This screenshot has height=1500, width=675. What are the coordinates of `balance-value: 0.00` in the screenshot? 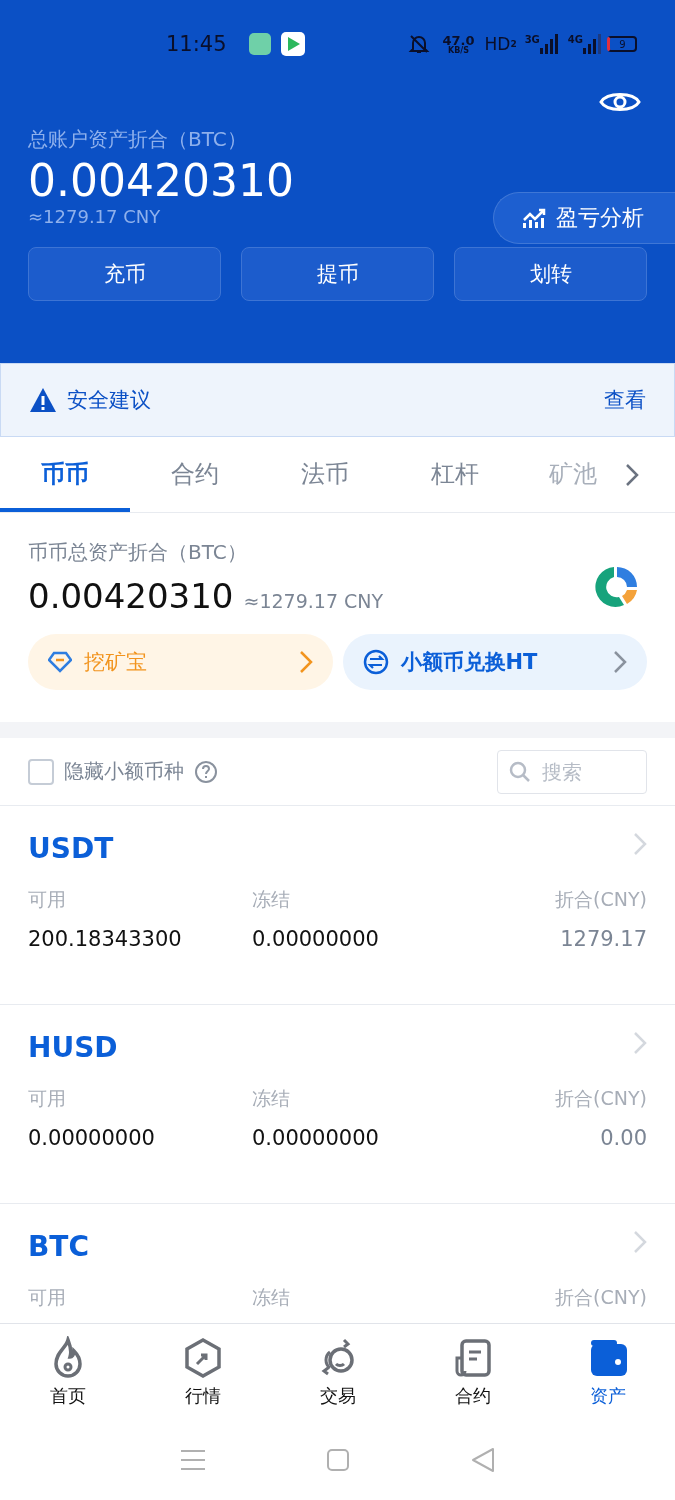 It's located at (623, 1138).